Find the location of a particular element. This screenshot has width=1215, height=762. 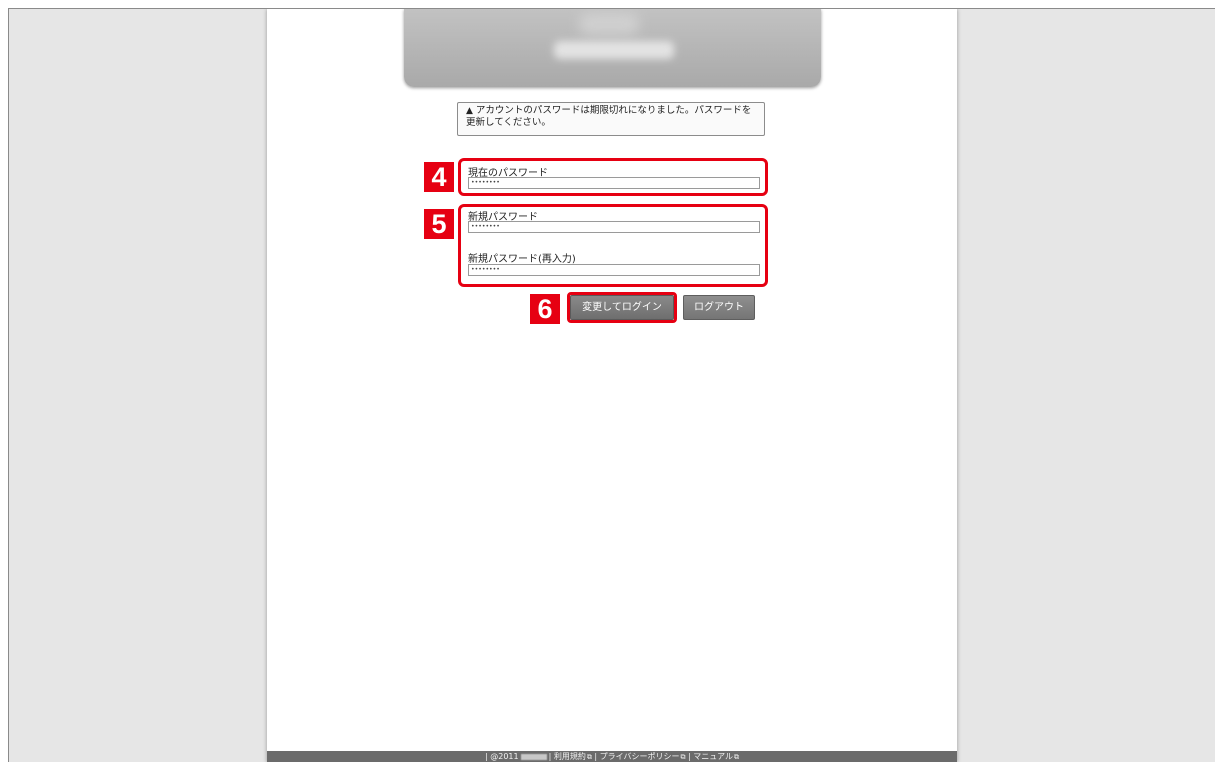

password-expired-notice: ▲ アカウントのパスワードは期限切れになりました。パスワードを更新してください。 is located at coordinates (611, 119).